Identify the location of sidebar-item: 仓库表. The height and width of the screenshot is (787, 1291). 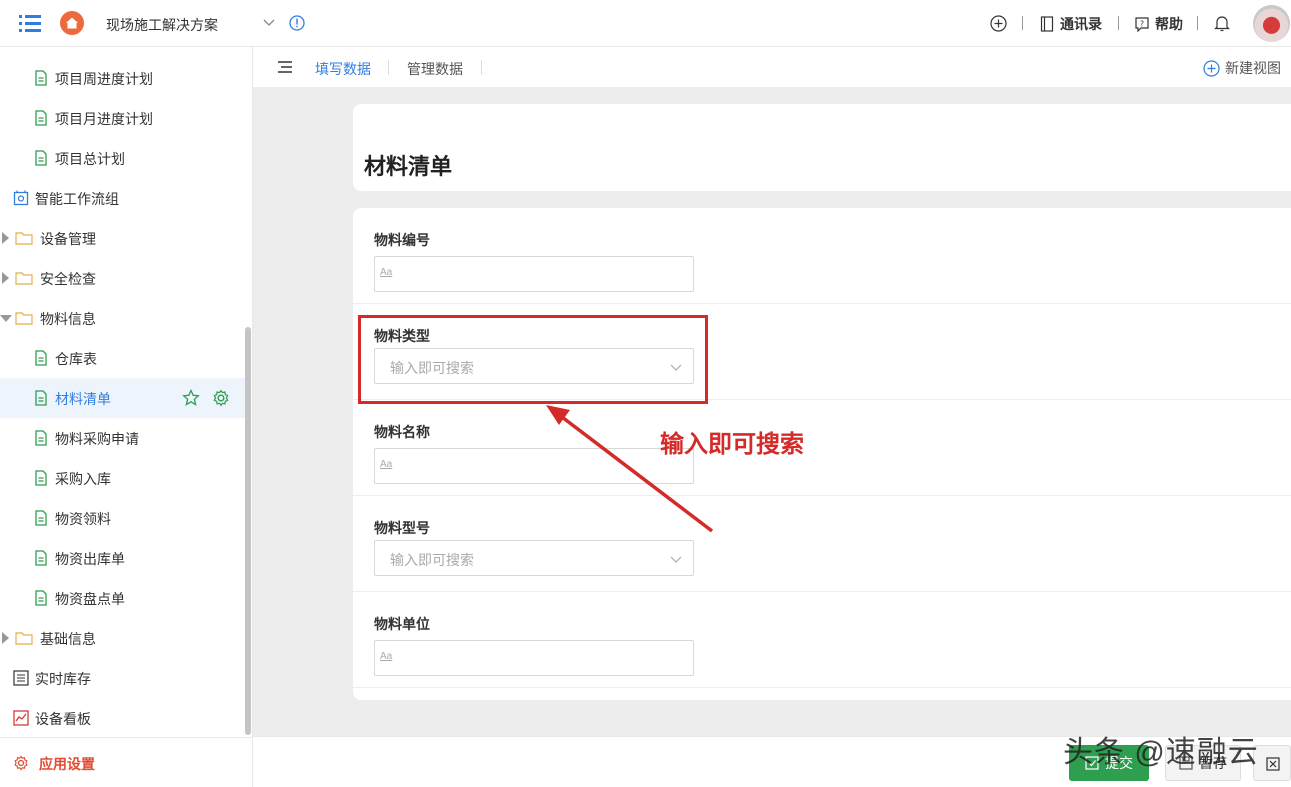
(122, 358).